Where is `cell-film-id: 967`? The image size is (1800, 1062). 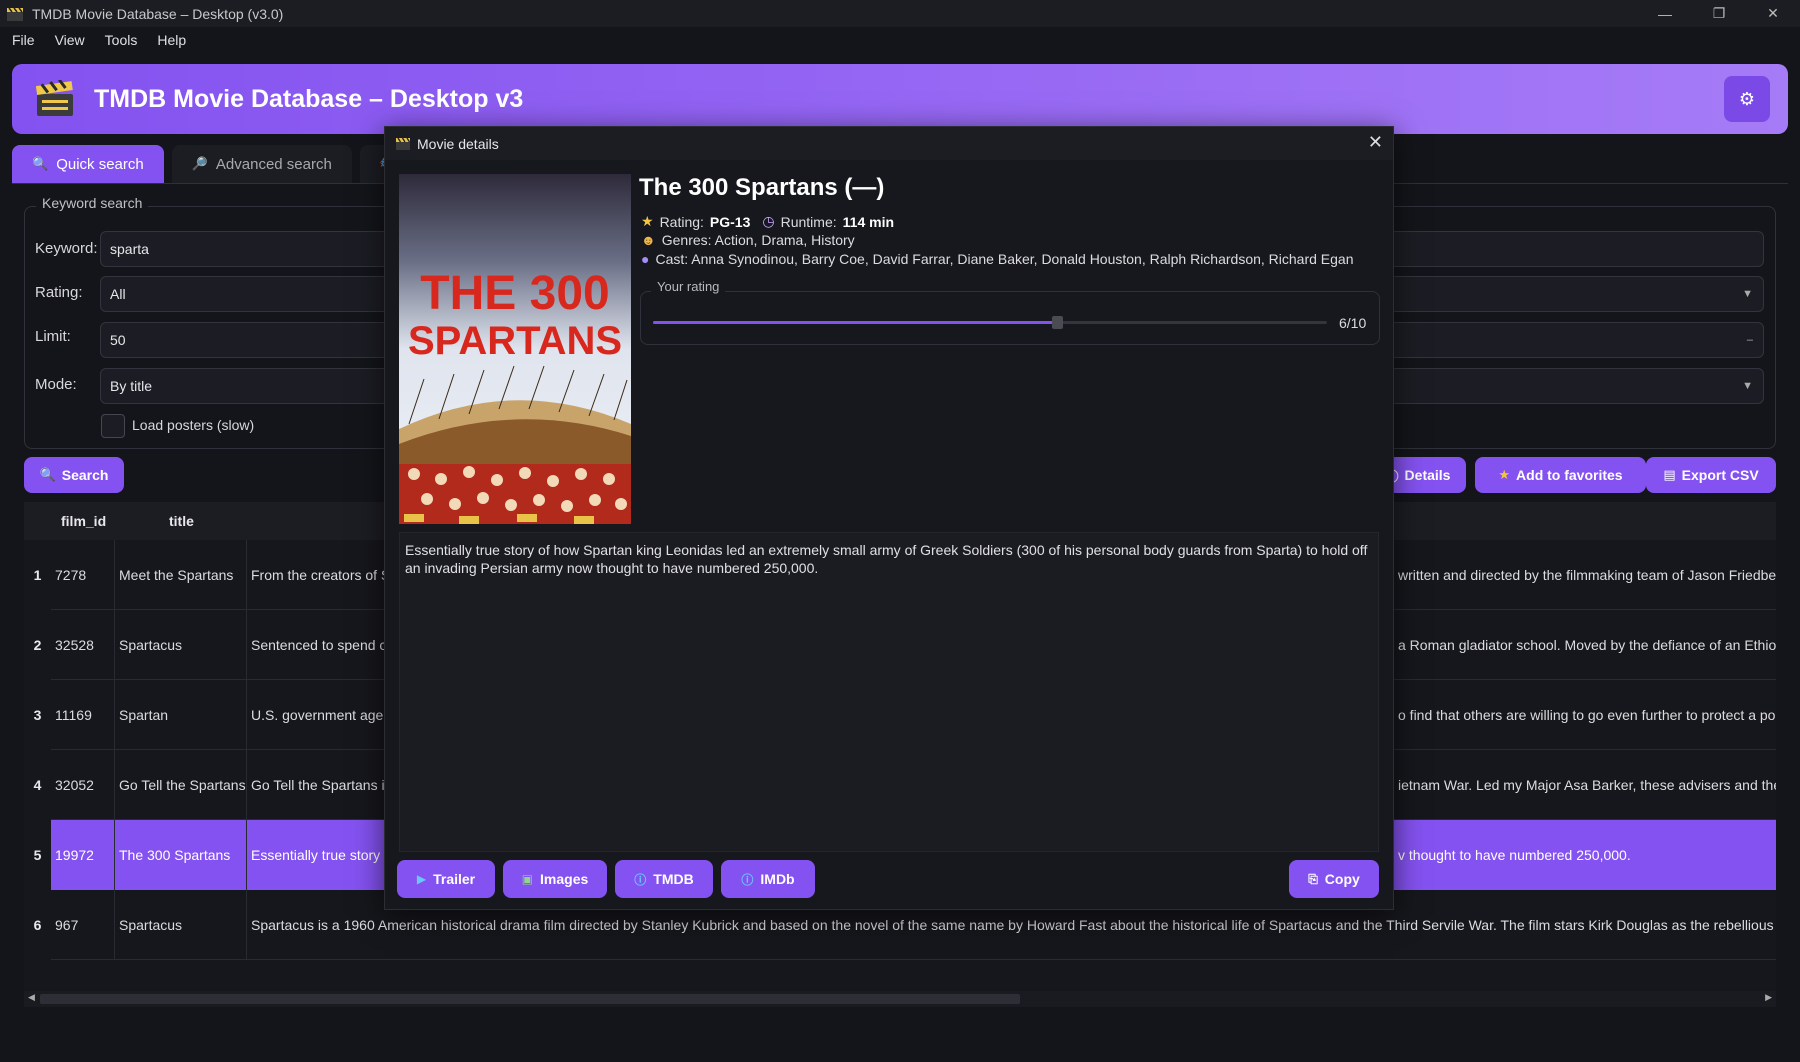 cell-film-id: 967 is located at coordinates (83, 925).